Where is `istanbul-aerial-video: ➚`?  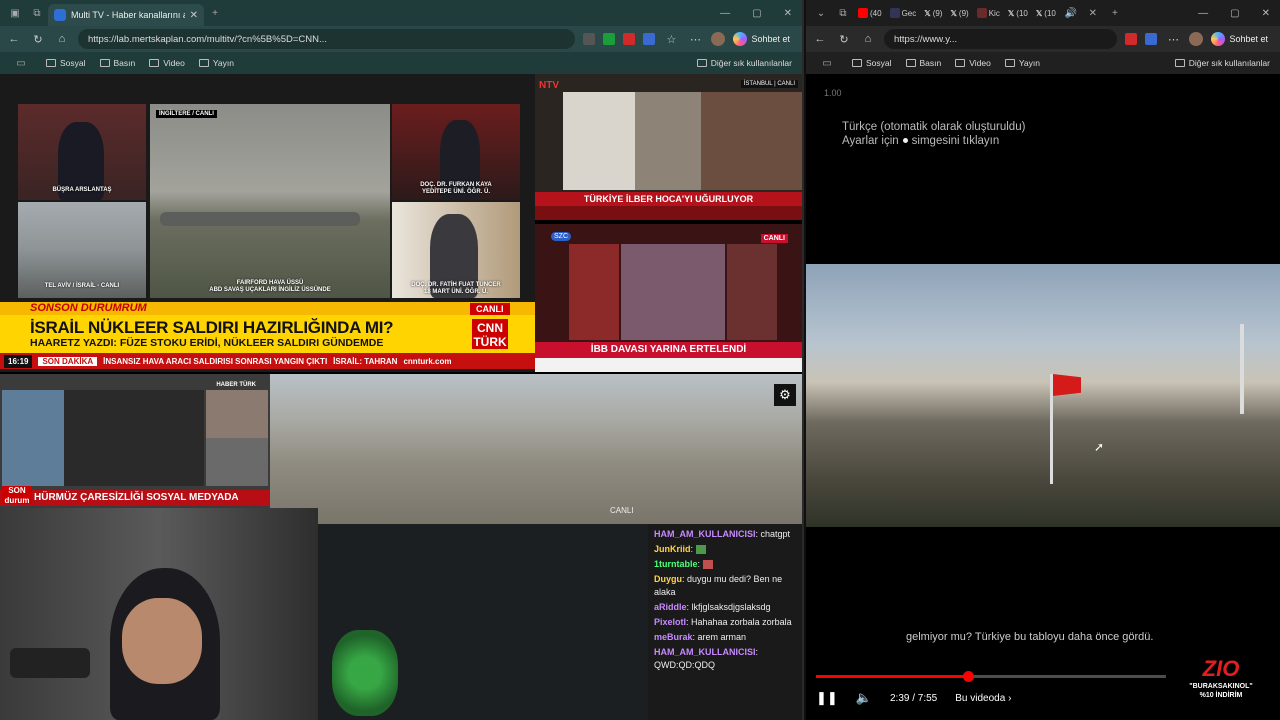 istanbul-aerial-video: ➚ is located at coordinates (1043, 395).